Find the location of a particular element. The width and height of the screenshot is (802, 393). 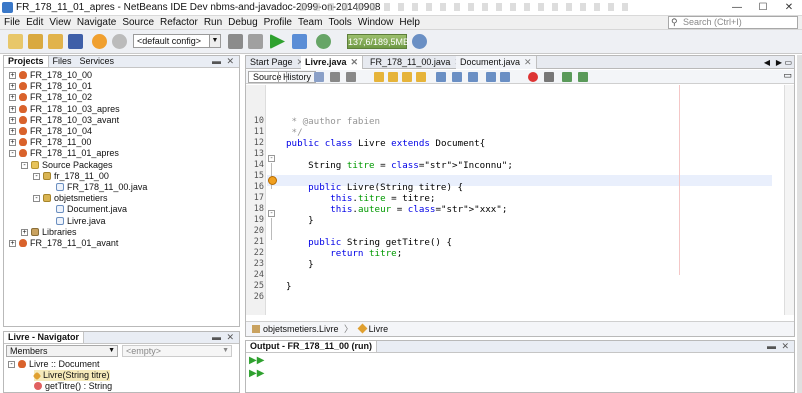

tree-item: - Source Packages is located at coordinates (67, 165).